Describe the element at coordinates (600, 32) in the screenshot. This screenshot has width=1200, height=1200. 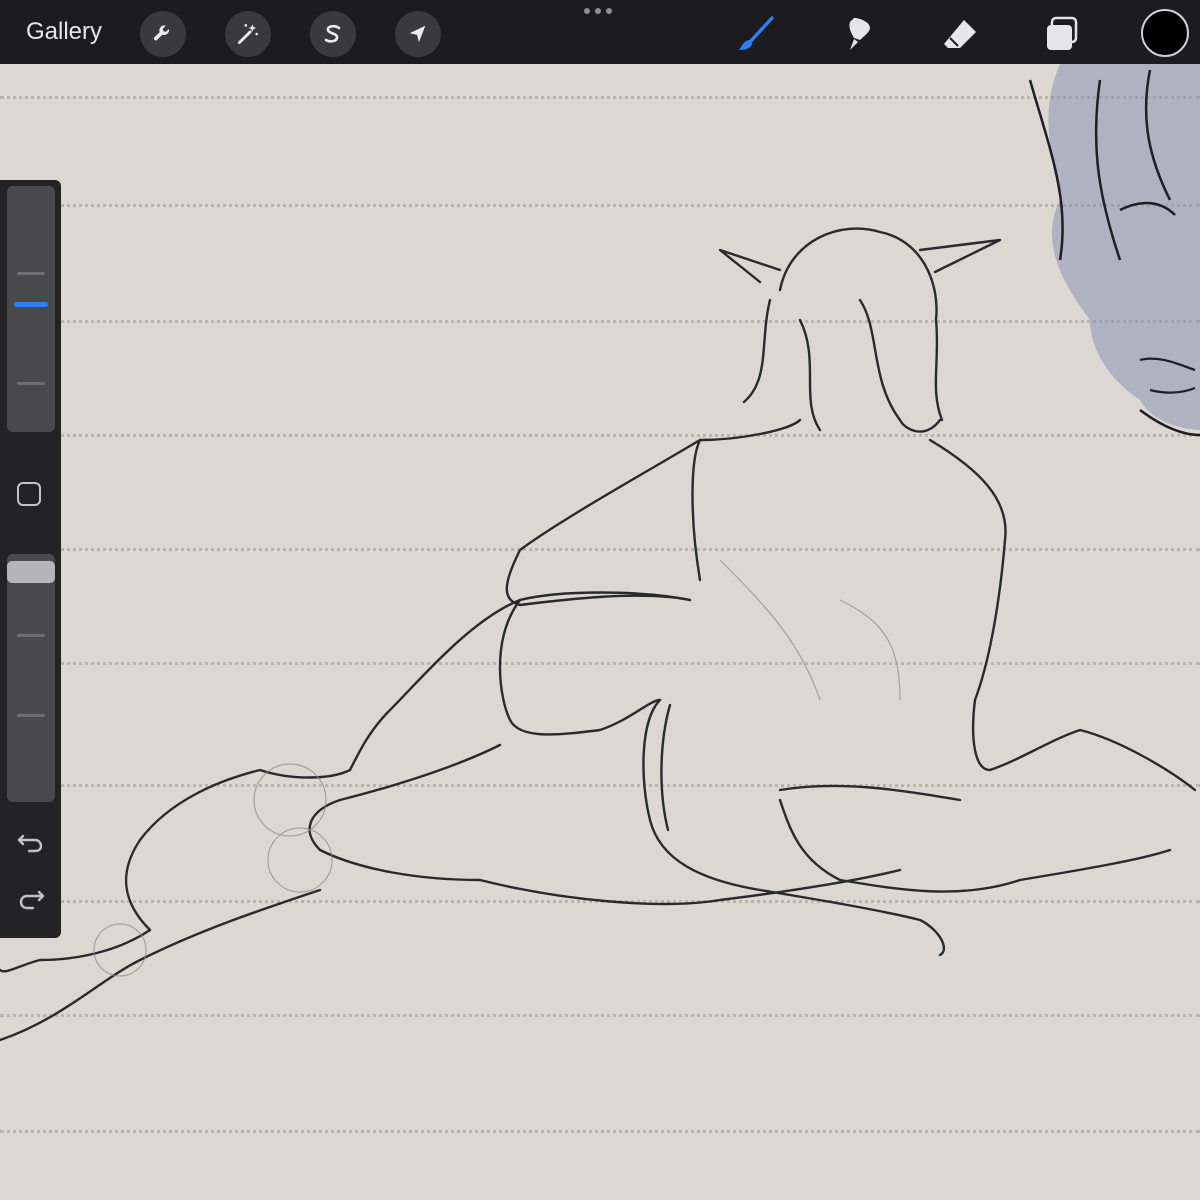
I see `top-toolbar: Gallery` at that location.